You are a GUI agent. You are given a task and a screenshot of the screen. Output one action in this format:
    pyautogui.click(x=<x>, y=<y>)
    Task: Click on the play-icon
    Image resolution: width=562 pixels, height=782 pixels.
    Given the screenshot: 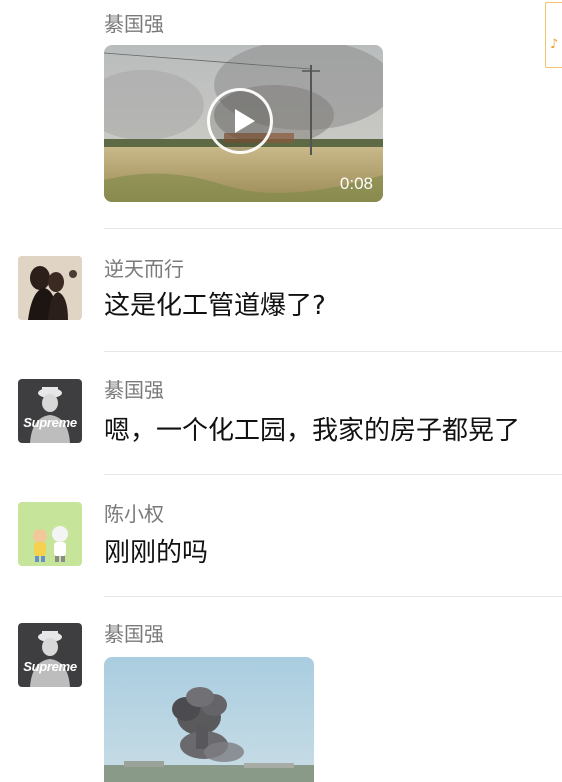 What is the action you would take?
    pyautogui.click(x=240, y=121)
    